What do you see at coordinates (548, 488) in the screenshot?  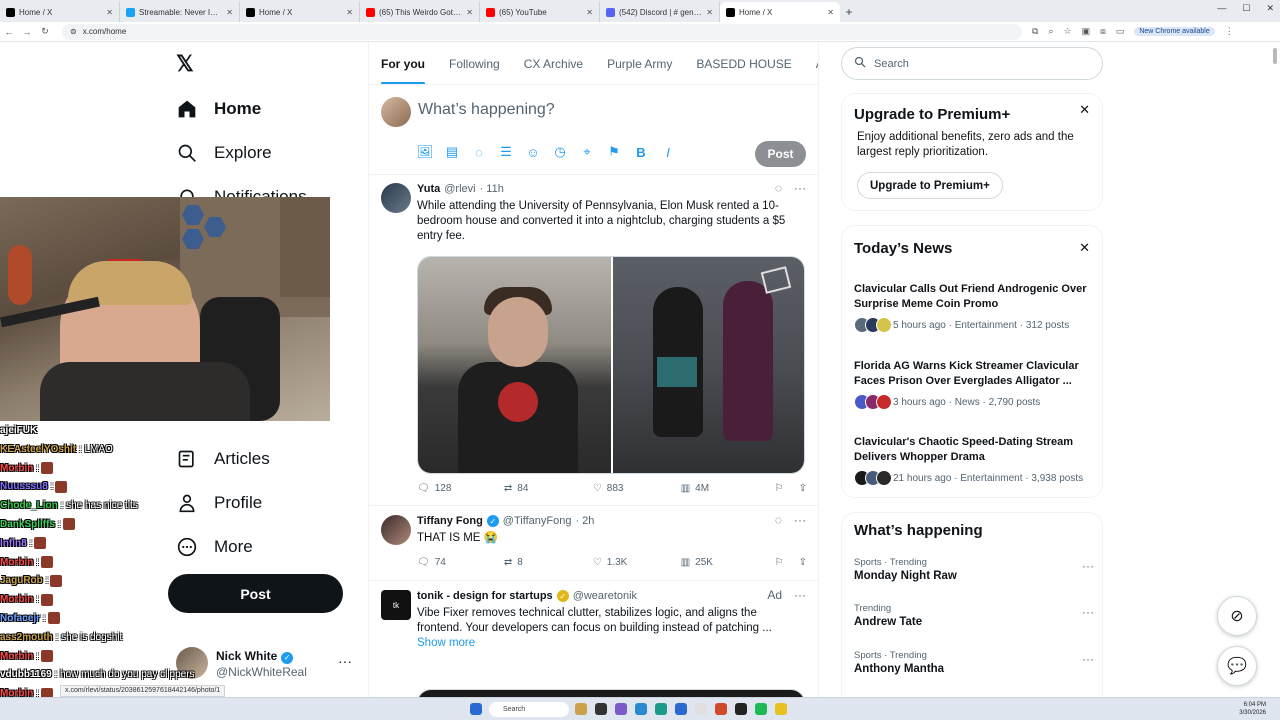 I see `repost-button: ⇄ 84` at bounding box center [548, 488].